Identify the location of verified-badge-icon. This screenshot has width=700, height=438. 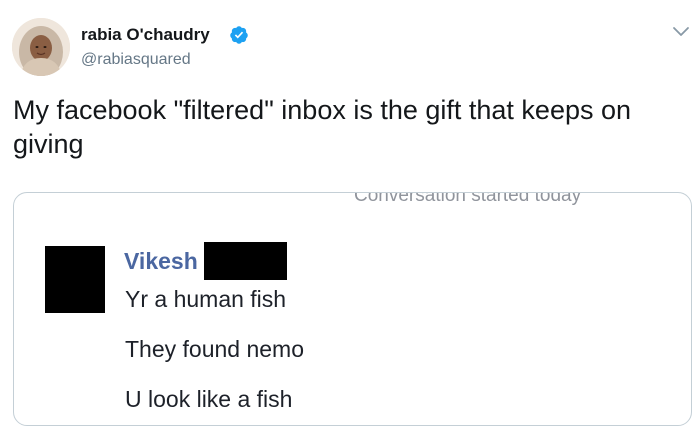
(239, 35).